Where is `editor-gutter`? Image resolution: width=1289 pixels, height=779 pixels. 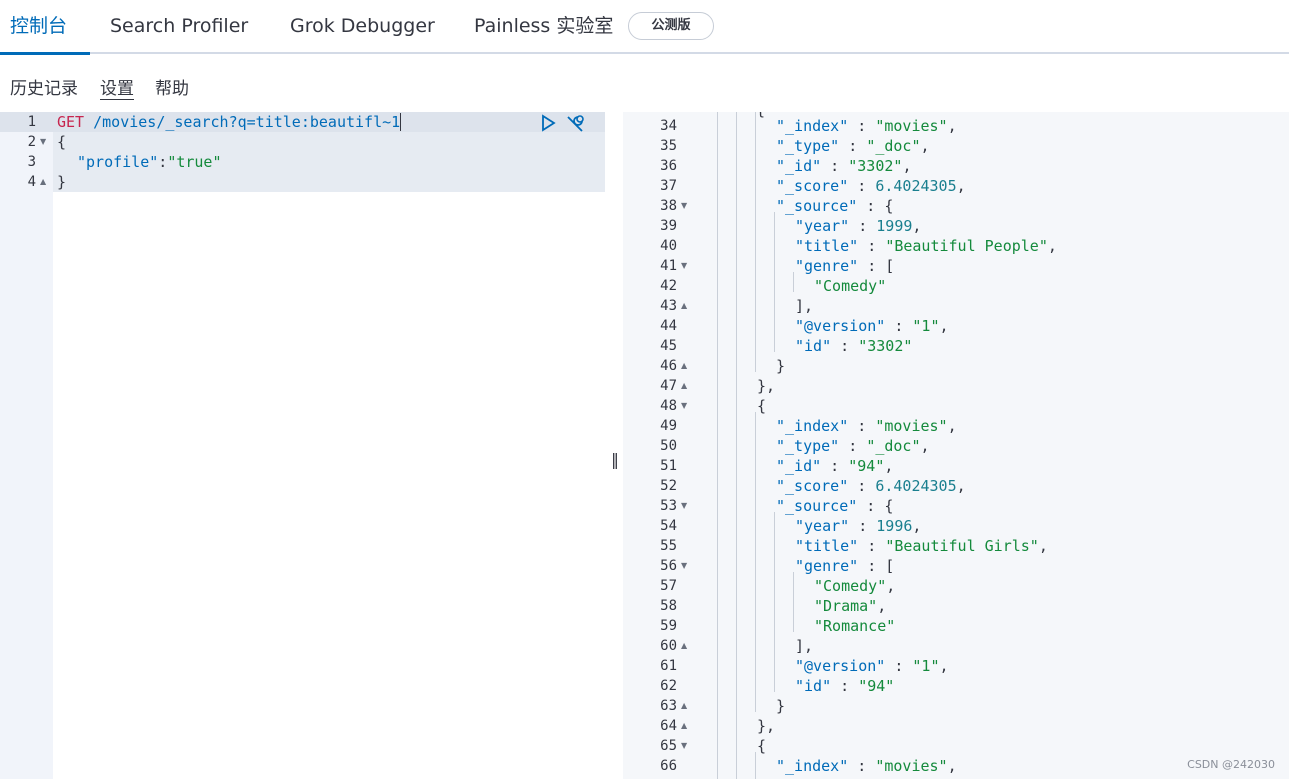
editor-gutter is located at coordinates (26, 445).